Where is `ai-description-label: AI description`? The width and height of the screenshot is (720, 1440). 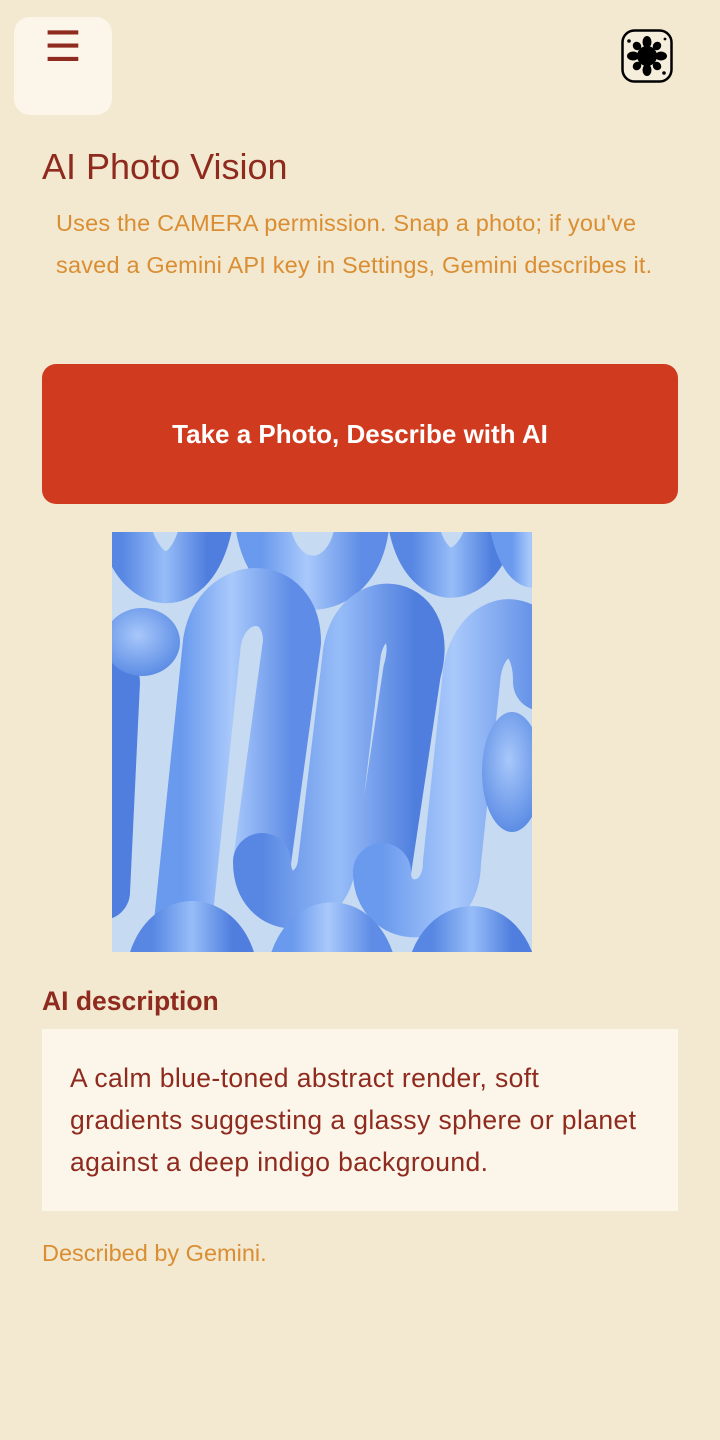 ai-description-label: AI description is located at coordinates (130, 1001).